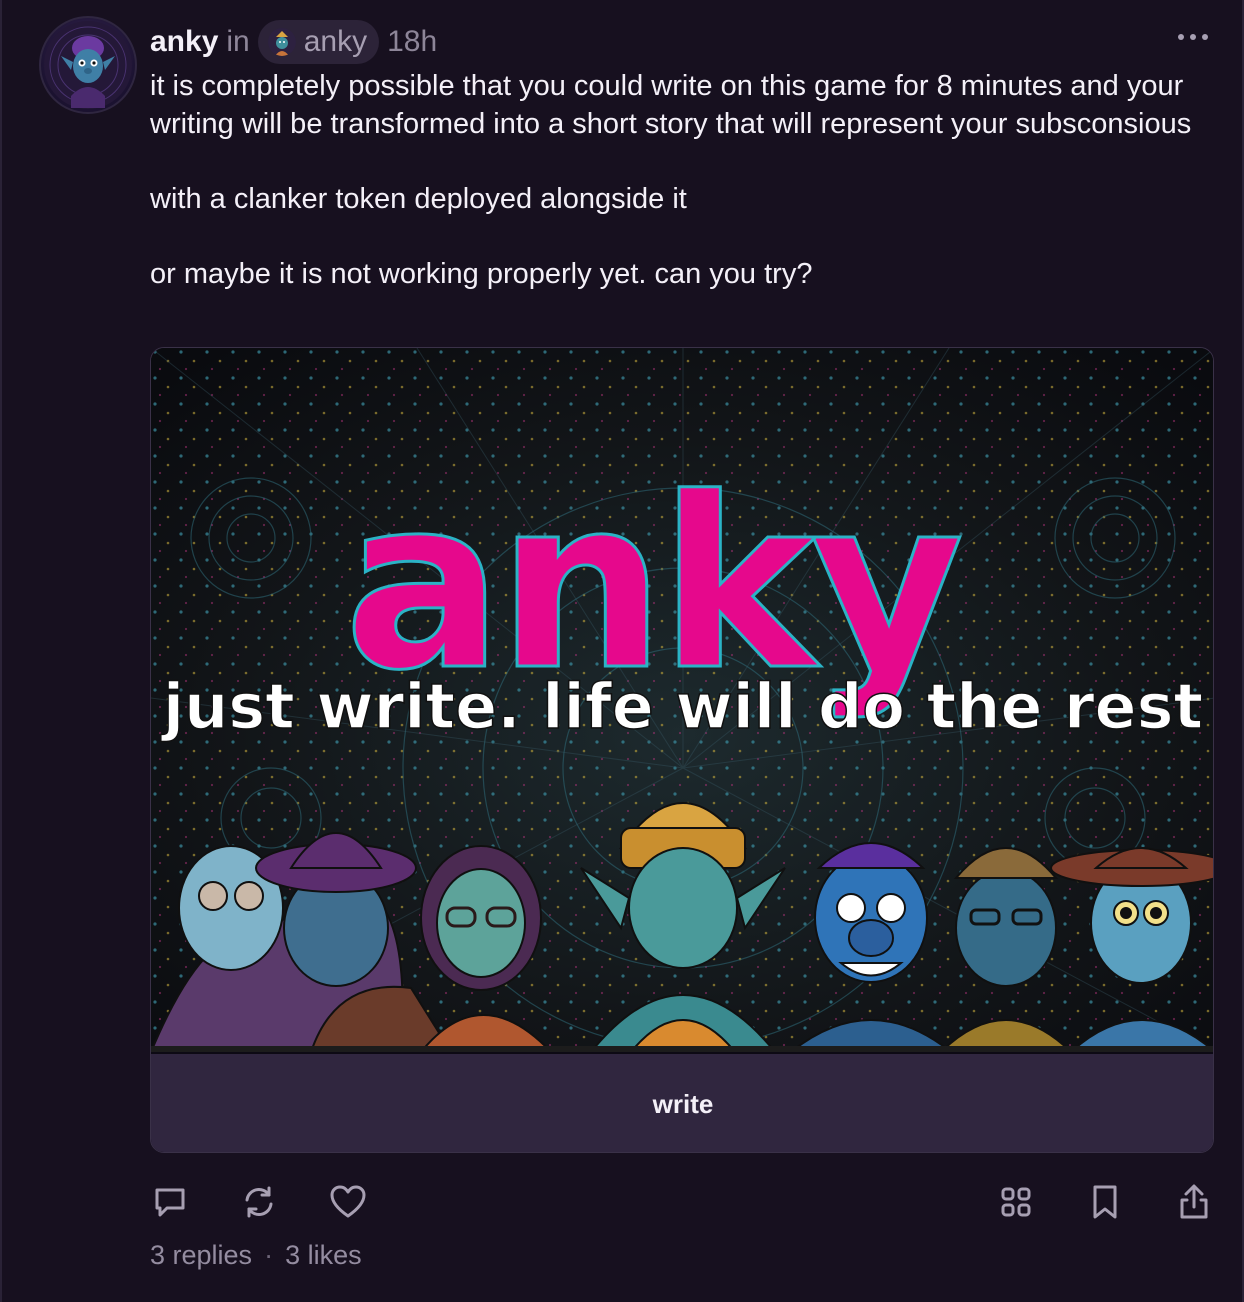 The image size is (1244, 1302). I want to click on bookmark-icon, so click(1105, 1202).